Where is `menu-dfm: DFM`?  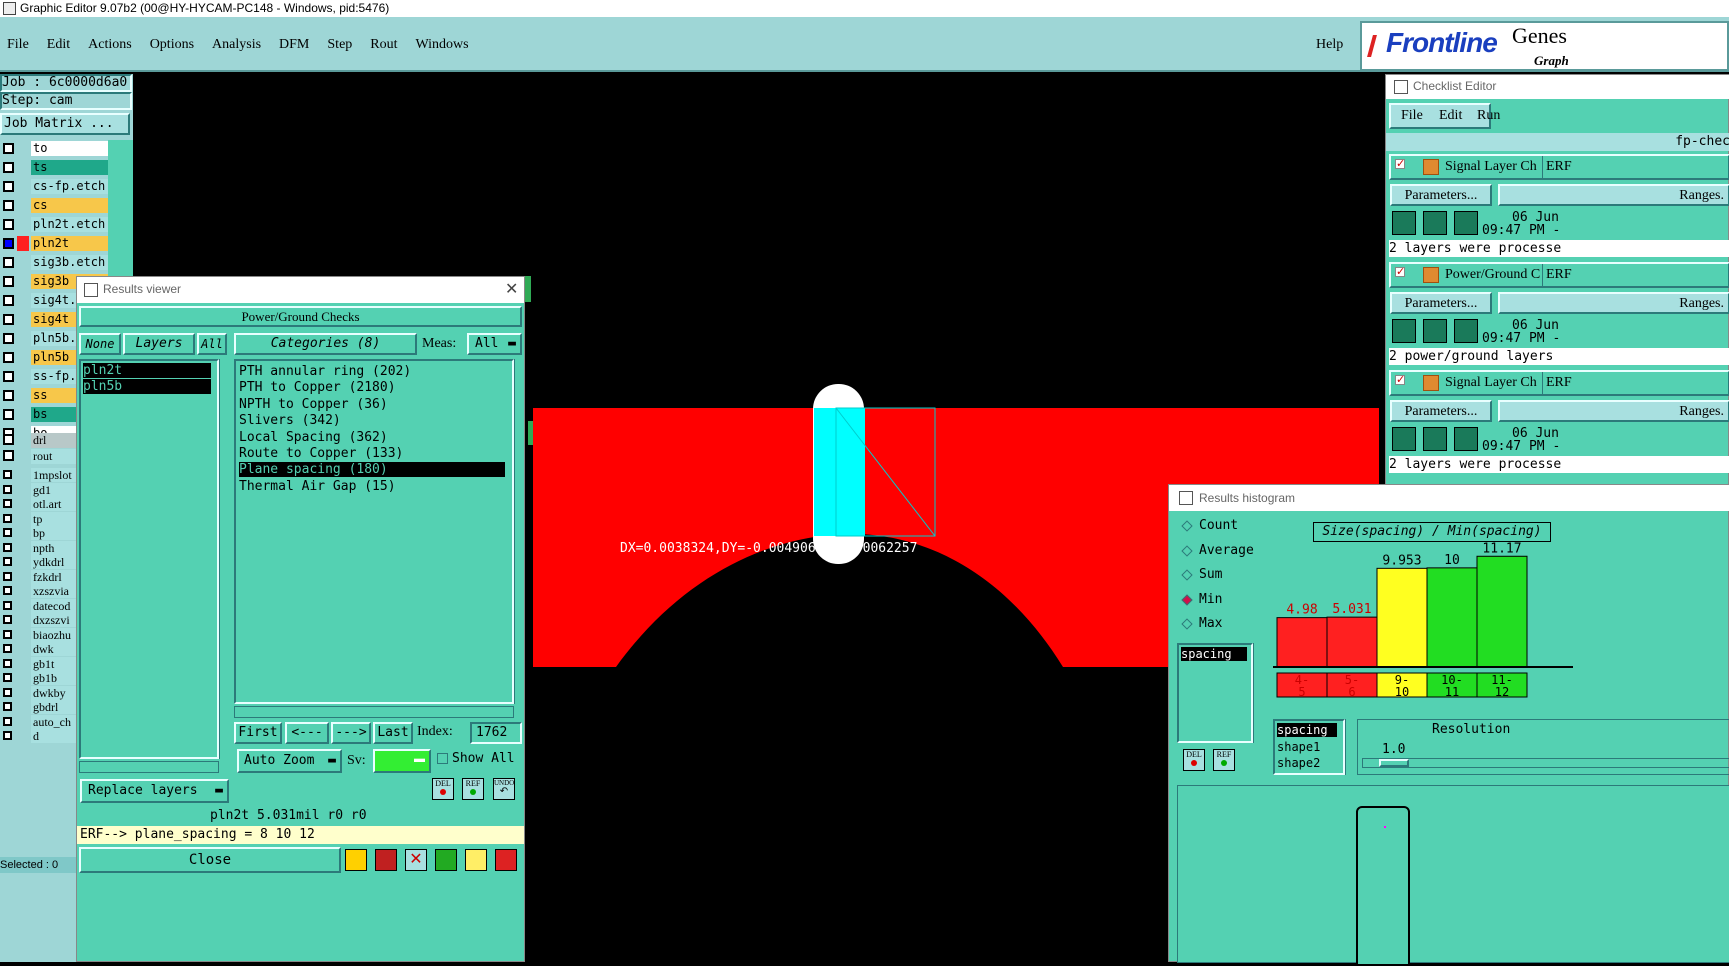
menu-dfm: DFM is located at coordinates (294, 44).